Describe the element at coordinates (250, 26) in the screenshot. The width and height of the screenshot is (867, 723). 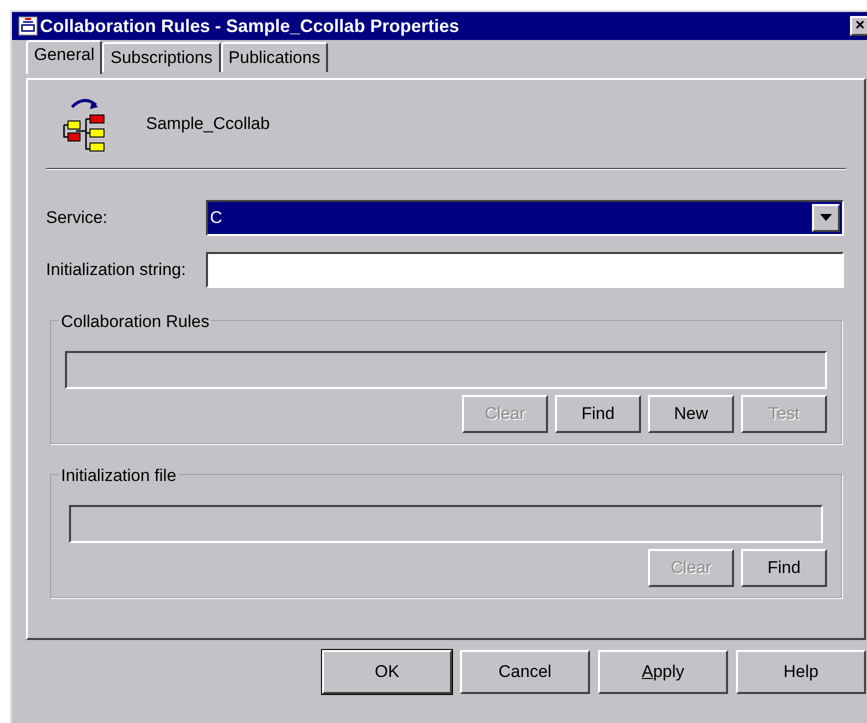
I see `window-title: Collaboration Rules - Sample_Ccollab Properties` at that location.